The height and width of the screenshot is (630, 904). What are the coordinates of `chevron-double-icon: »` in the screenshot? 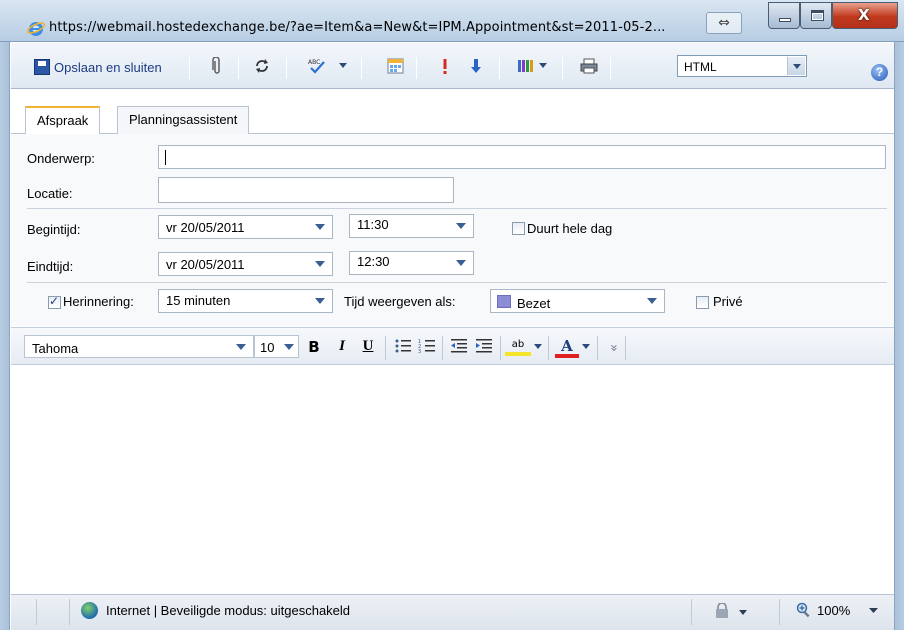 It's located at (613, 348).